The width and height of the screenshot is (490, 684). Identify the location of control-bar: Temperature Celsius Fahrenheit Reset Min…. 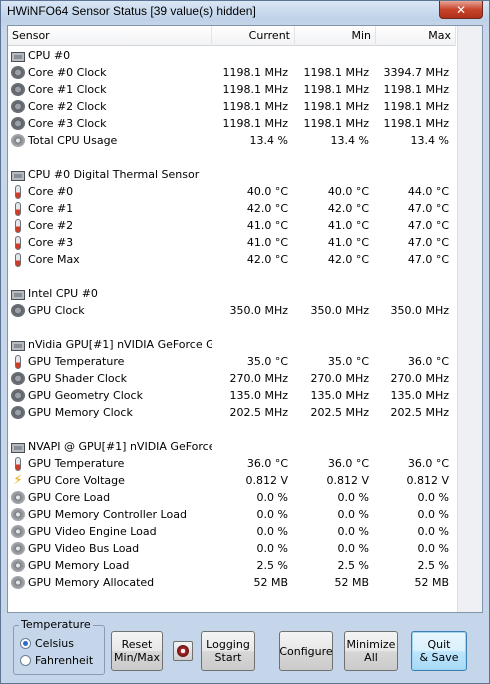
(245, 649).